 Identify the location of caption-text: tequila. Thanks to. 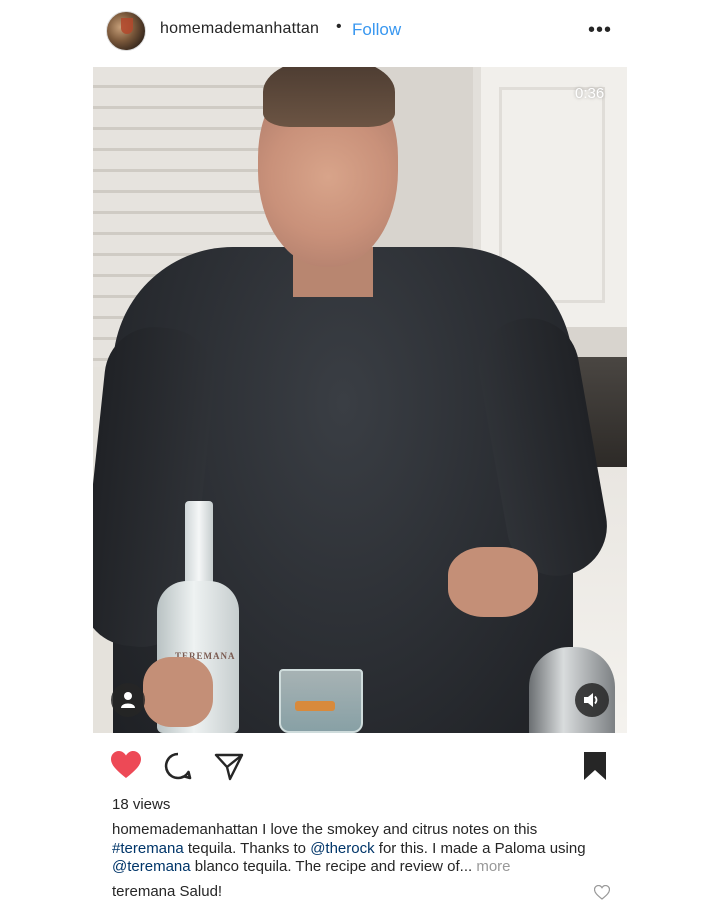
(247, 848).